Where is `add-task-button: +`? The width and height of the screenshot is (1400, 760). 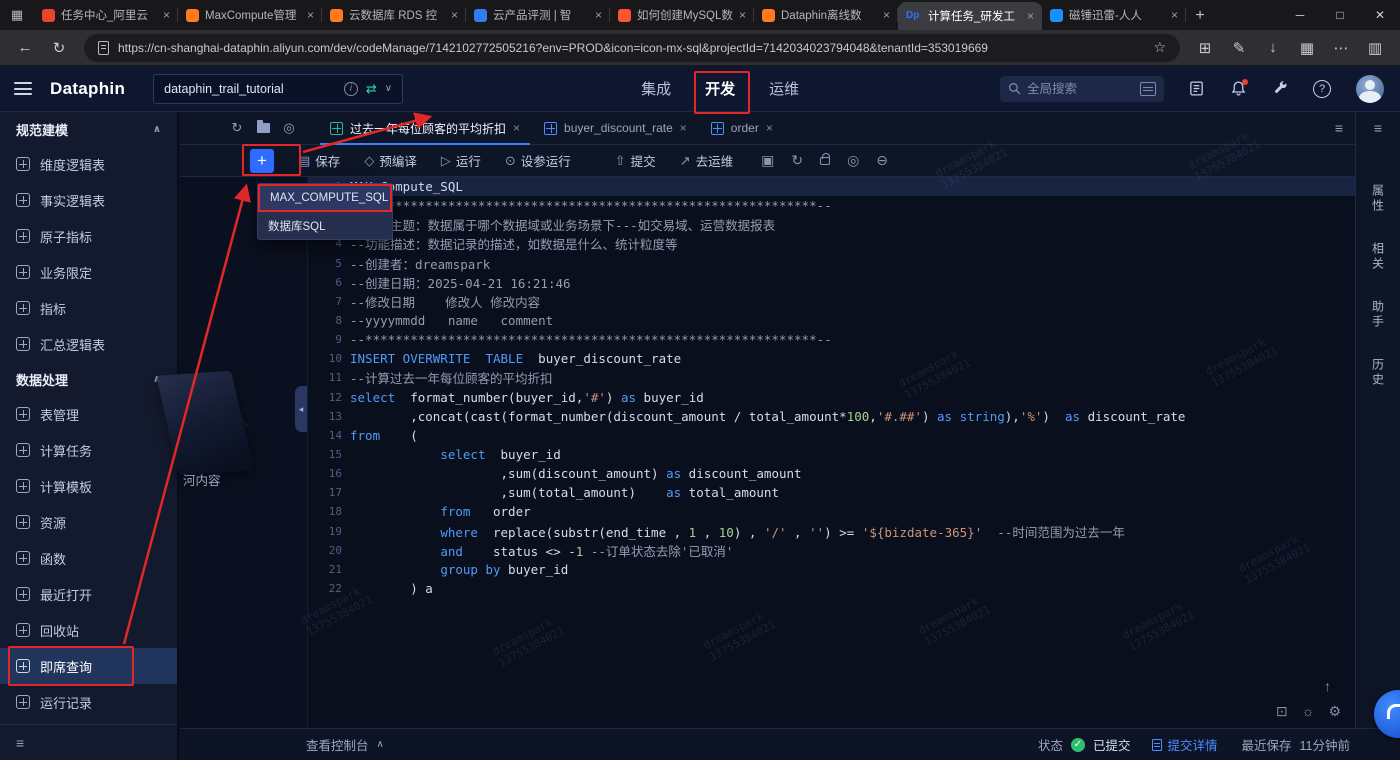 add-task-button: + is located at coordinates (262, 160).